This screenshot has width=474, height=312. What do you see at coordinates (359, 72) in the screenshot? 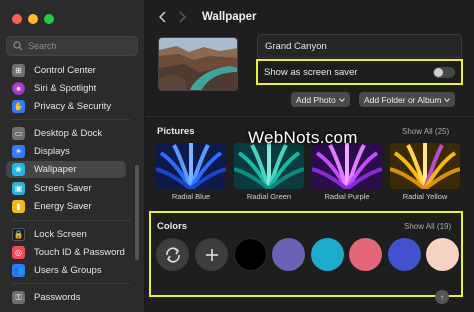
I see `screen-saver-row: Show as screen saver` at bounding box center [359, 72].